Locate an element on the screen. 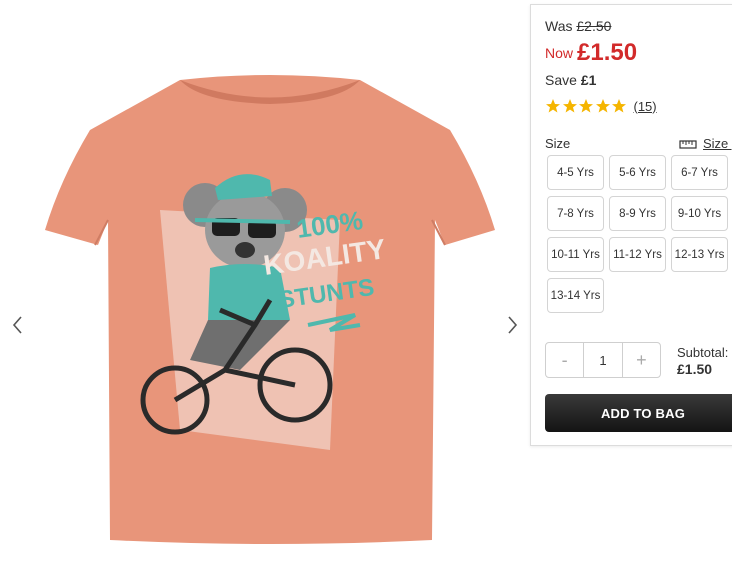  save-line: Save £1 is located at coordinates (570, 80).